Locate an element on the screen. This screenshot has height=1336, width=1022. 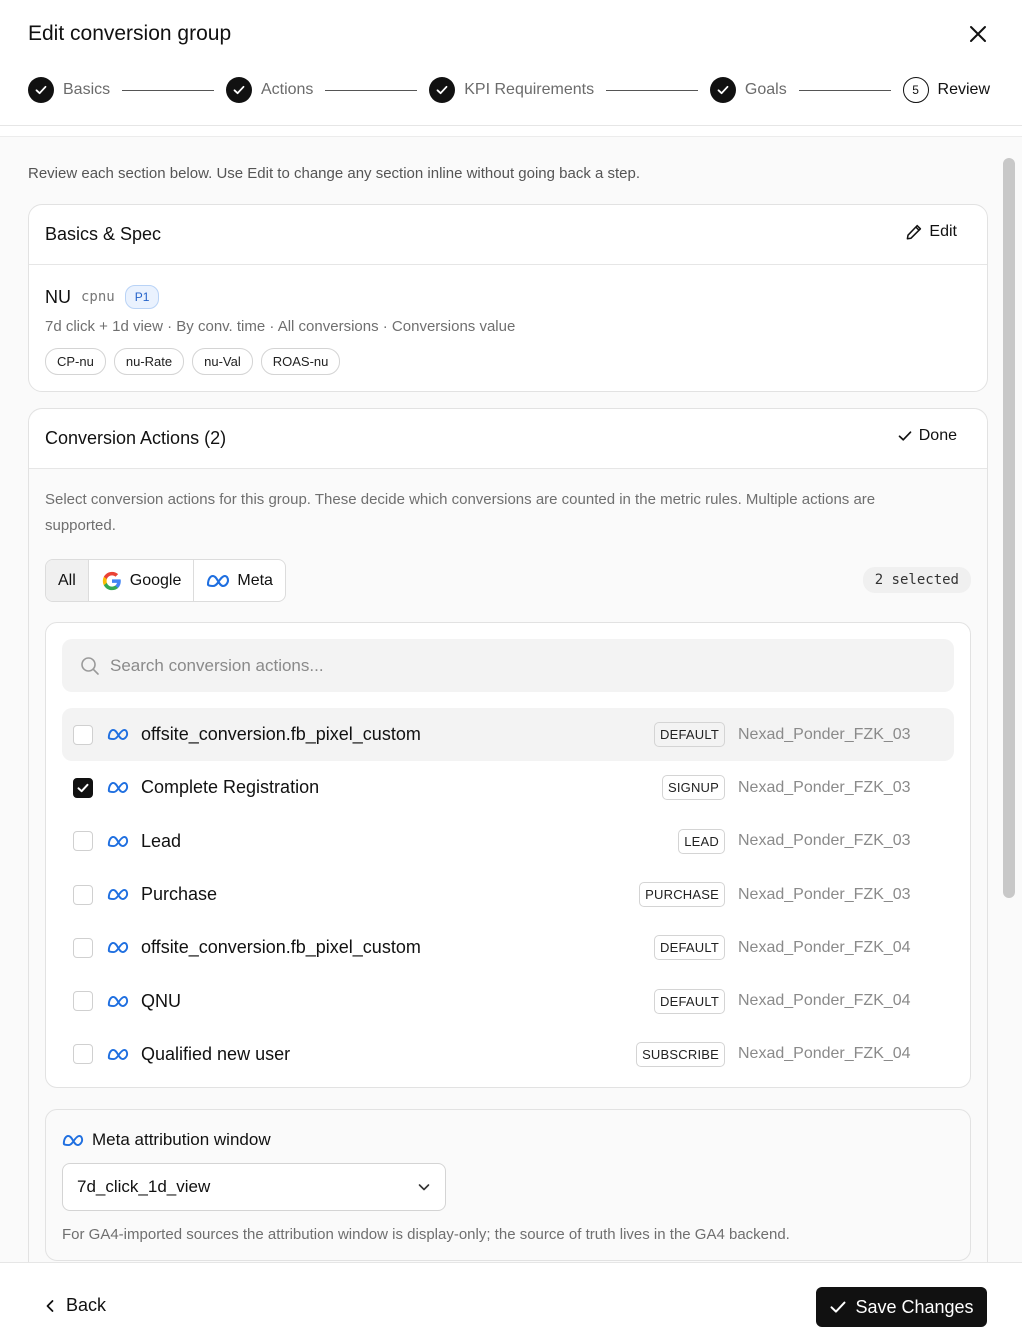
filter-meta: Meta is located at coordinates (239, 580).